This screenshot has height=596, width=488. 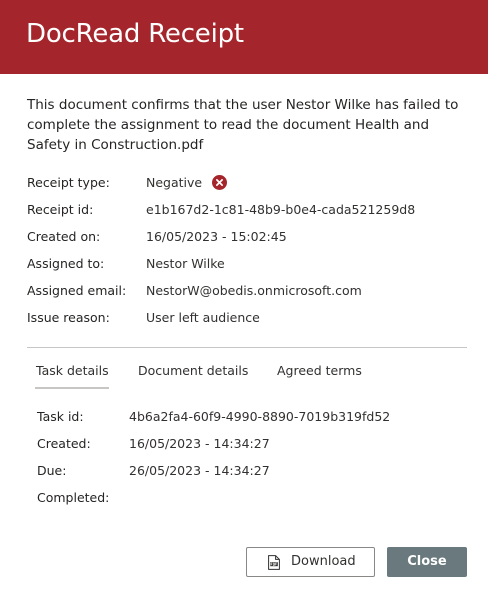 I want to click on dialog-title: DocRead Receipt, so click(x=135, y=34).